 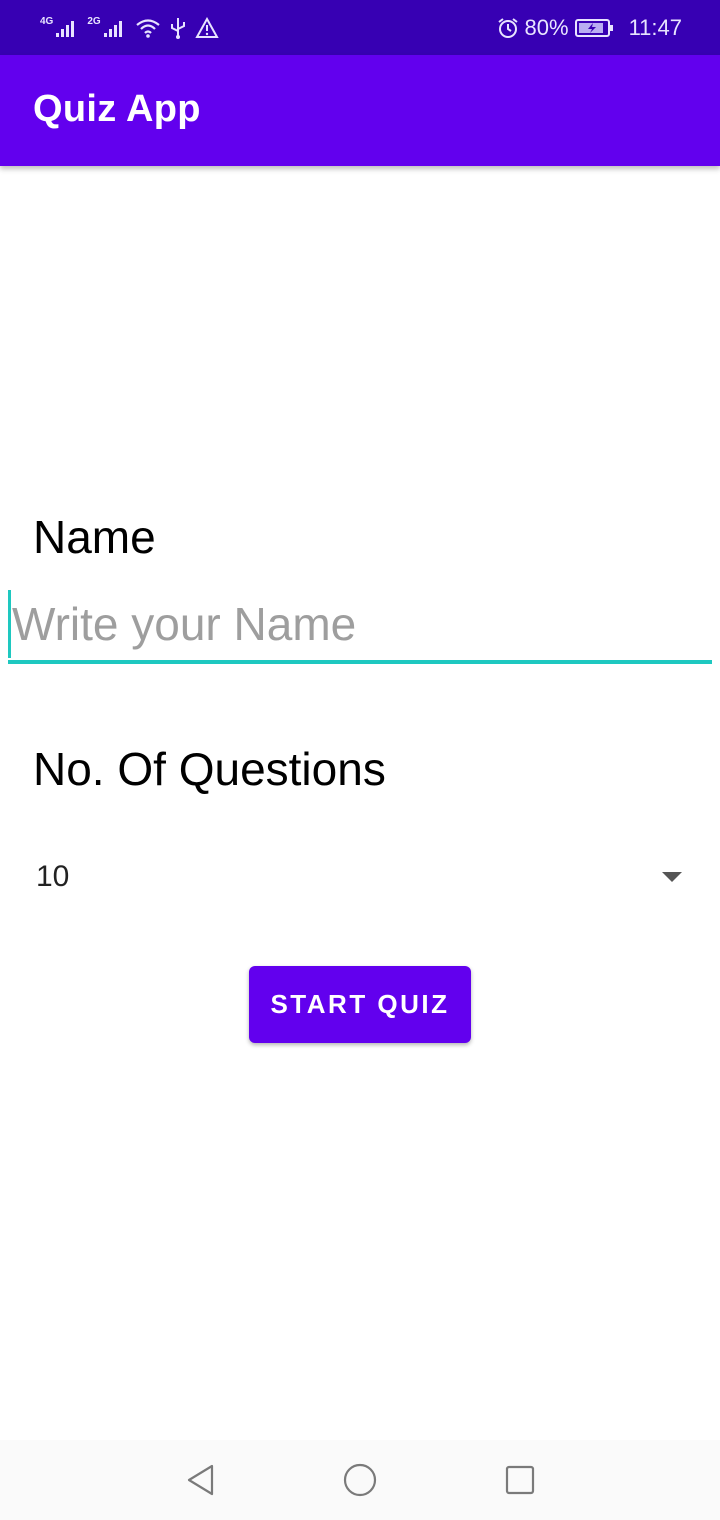 What do you see at coordinates (546, 27) in the screenshot?
I see `battery-percent: 80%` at bounding box center [546, 27].